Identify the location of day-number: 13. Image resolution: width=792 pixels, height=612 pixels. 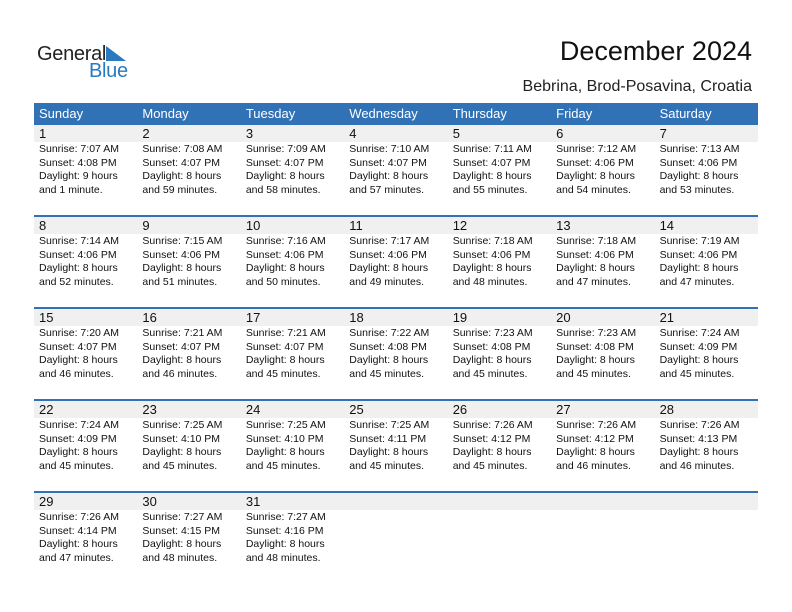
(603, 225).